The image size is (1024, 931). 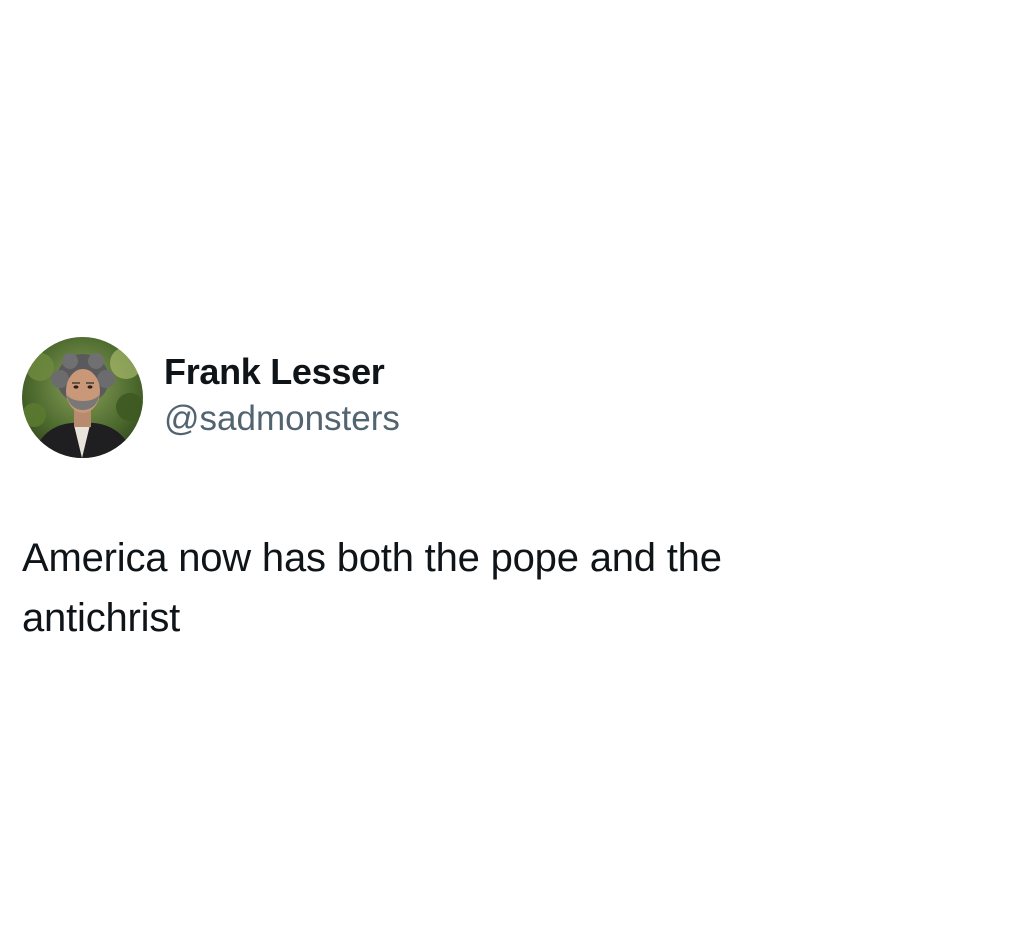 I want to click on author-display-name: Frank Lesser, so click(x=282, y=372).